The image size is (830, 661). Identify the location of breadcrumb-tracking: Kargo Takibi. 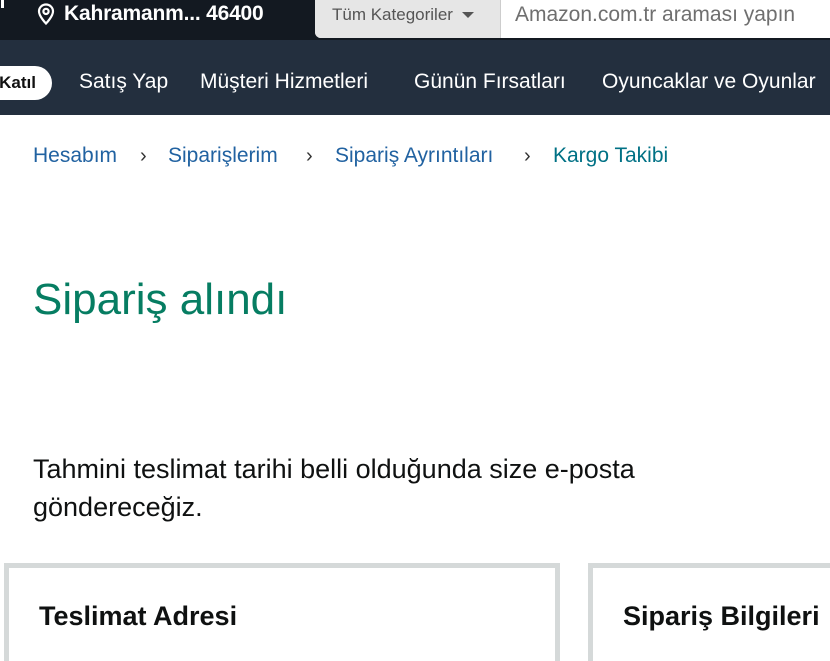
(611, 155).